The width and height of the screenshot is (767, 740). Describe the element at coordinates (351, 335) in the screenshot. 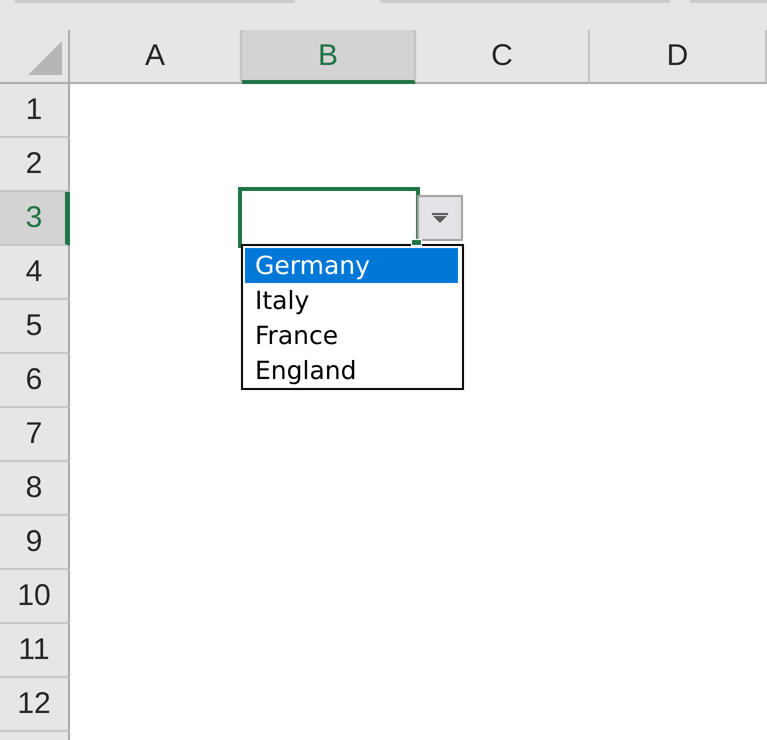

I see `list-option: France` at that location.